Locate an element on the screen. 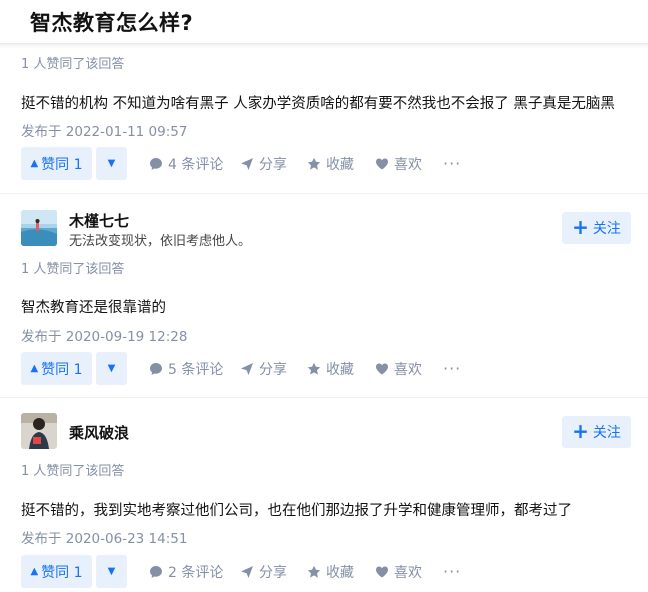  comments-label: 4 条评论 is located at coordinates (196, 164).